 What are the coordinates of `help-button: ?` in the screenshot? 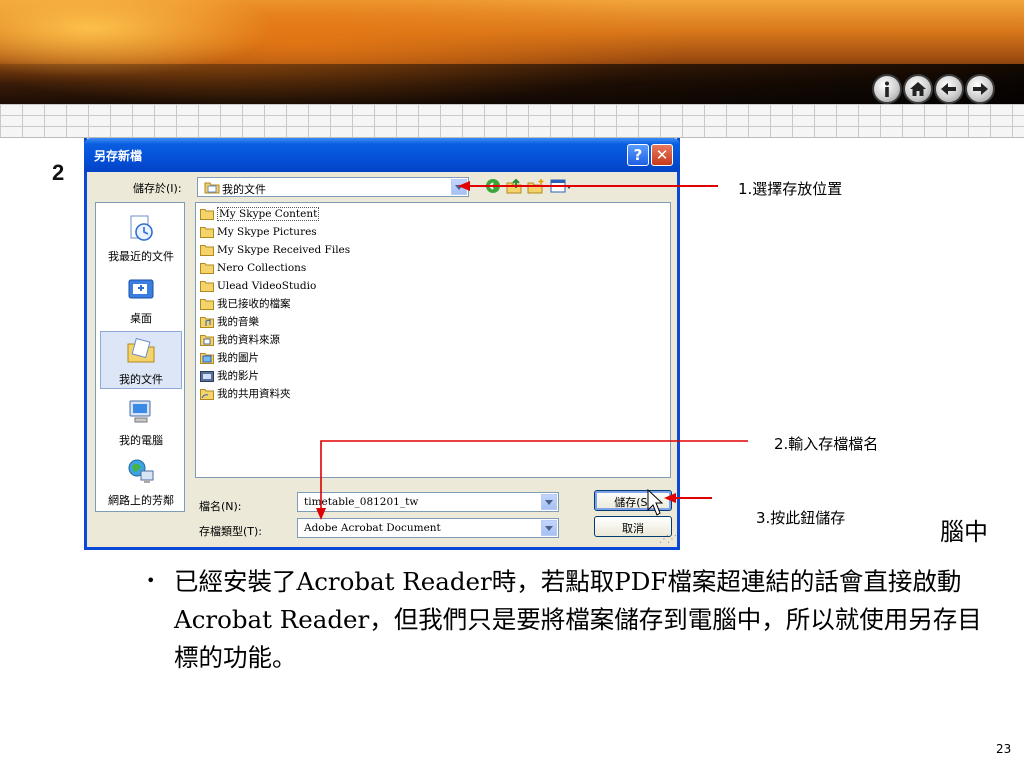 It's located at (638, 155).